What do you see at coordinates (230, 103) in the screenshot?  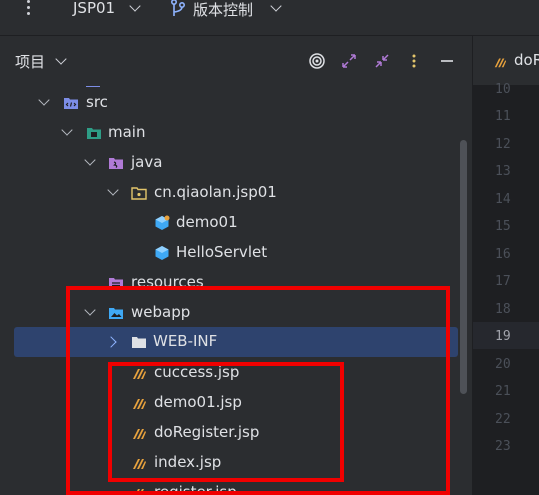 I see `tree-item-src: src` at bounding box center [230, 103].